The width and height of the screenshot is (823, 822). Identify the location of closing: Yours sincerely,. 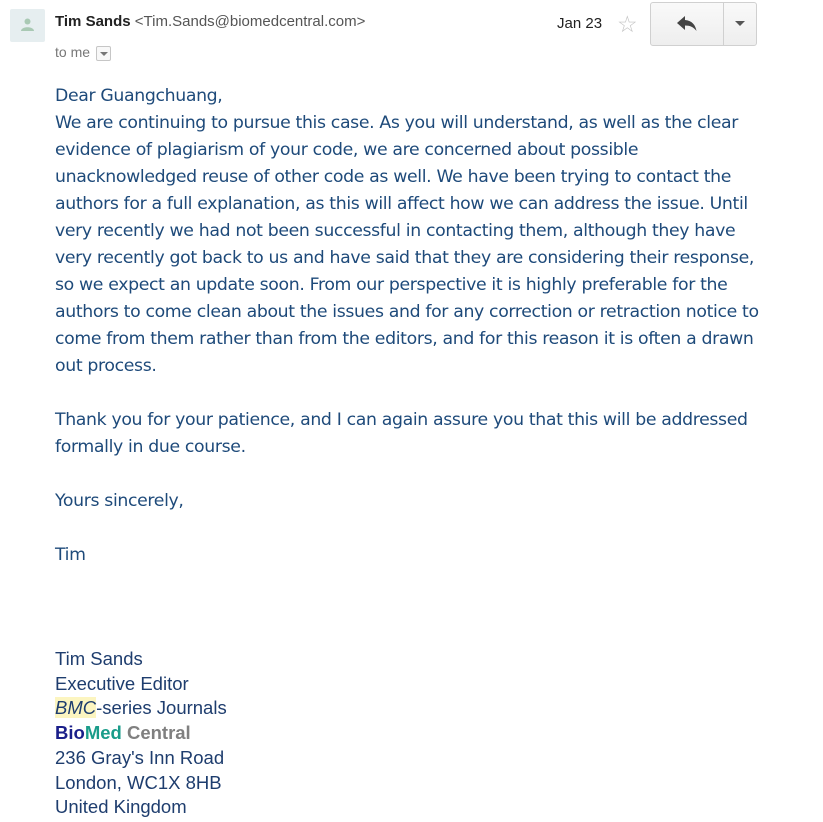
(119, 501).